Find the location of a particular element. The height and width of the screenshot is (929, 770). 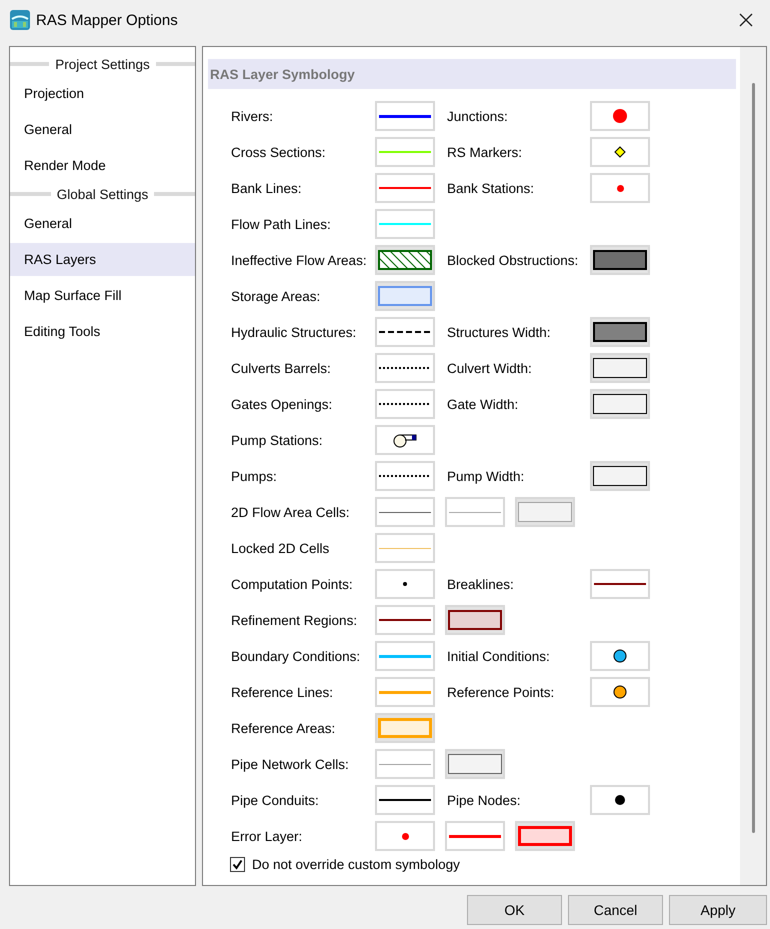

section-heading: Project Settings is located at coordinates (102, 64).